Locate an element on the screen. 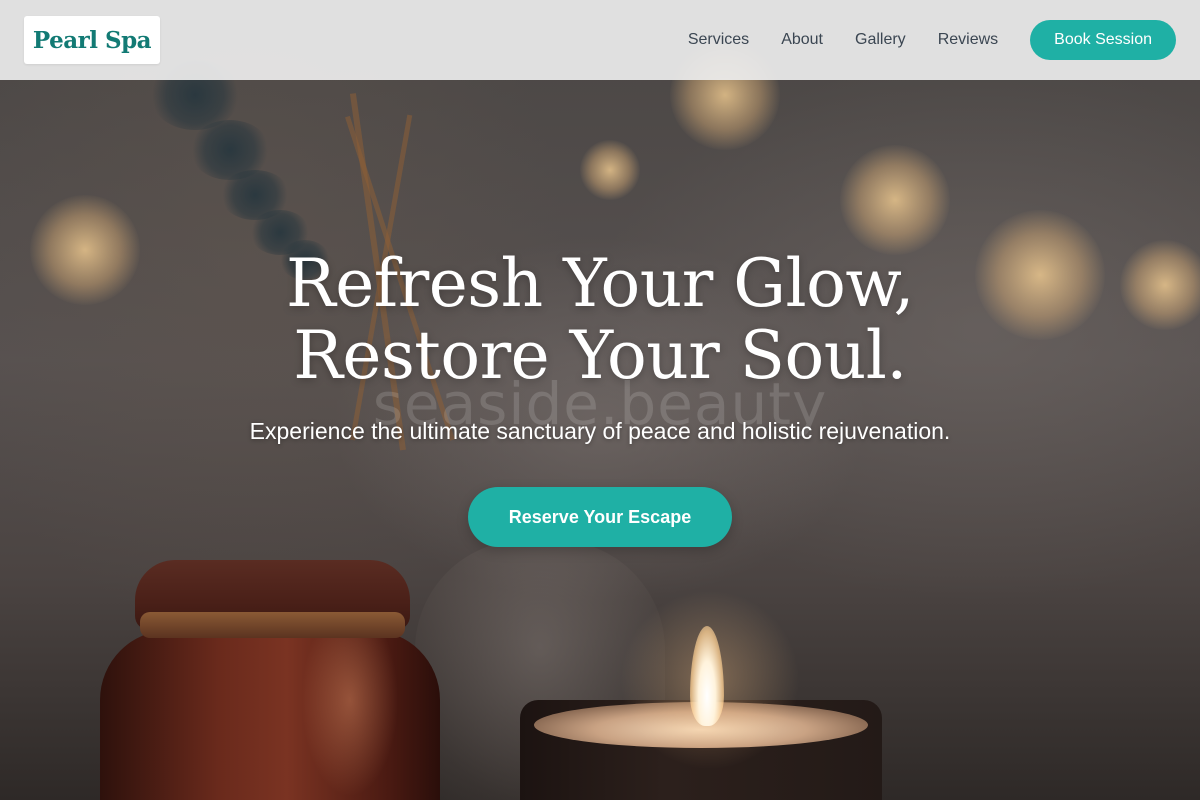 The height and width of the screenshot is (800, 1200). hero-title-line-2: Restore Your Soul. is located at coordinates (600, 355).